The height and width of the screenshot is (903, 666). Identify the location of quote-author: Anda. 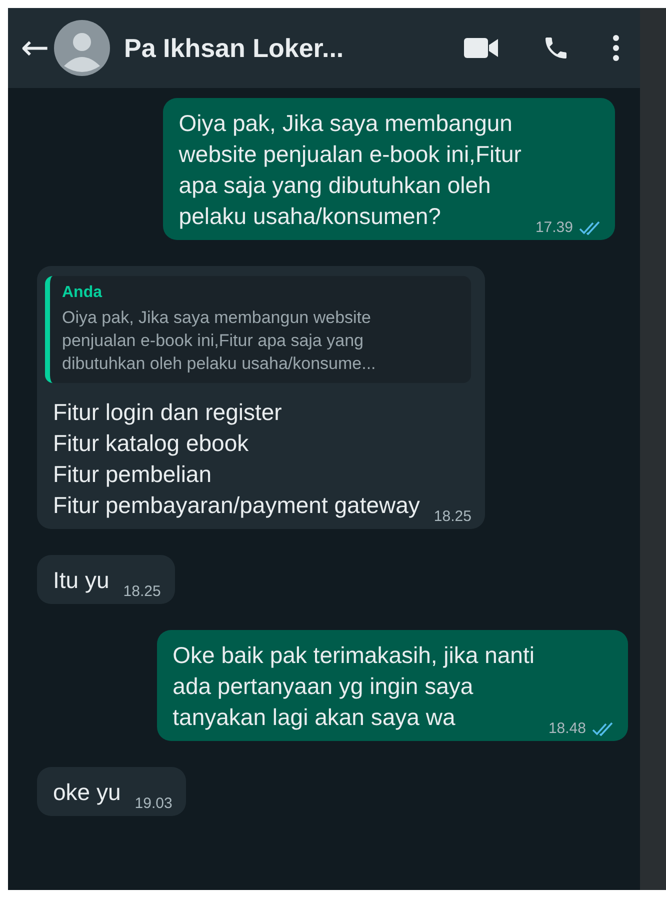
(83, 293).